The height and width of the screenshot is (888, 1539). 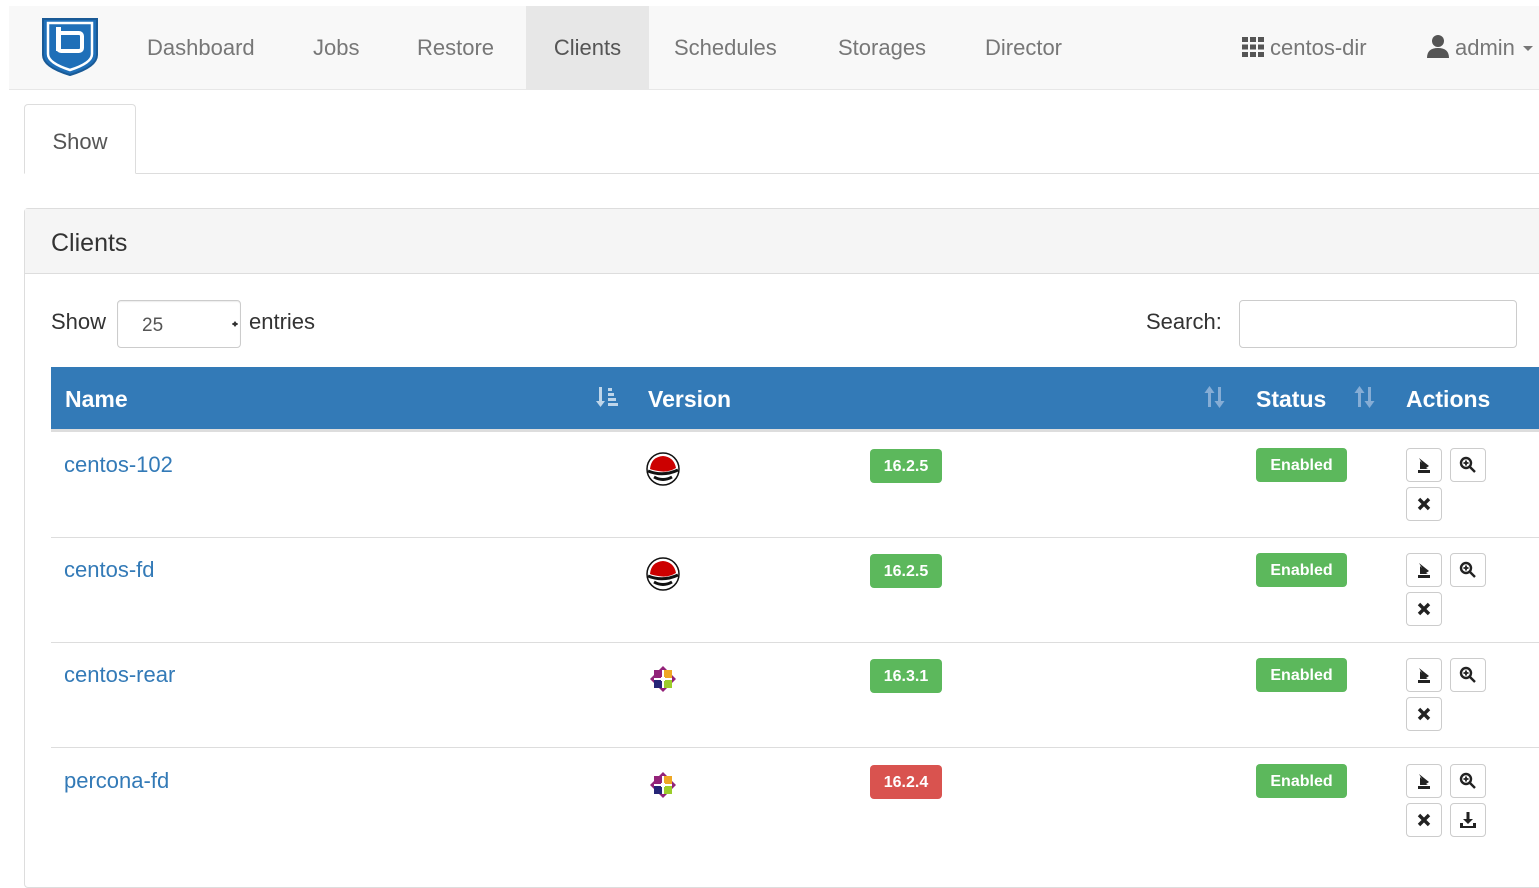 I want to click on download-icon, so click(x=1468, y=820).